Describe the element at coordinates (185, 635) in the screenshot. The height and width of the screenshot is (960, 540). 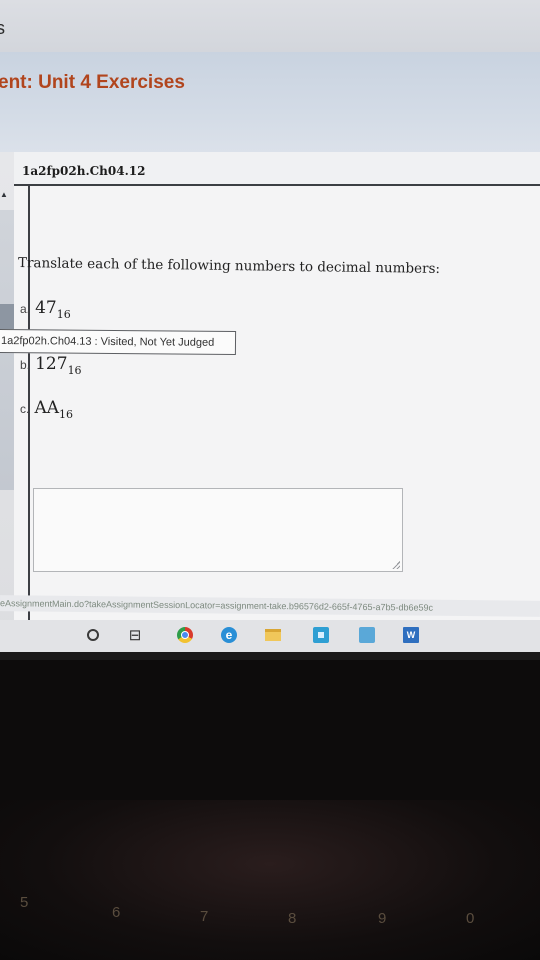
I see `chrome-icon` at that location.